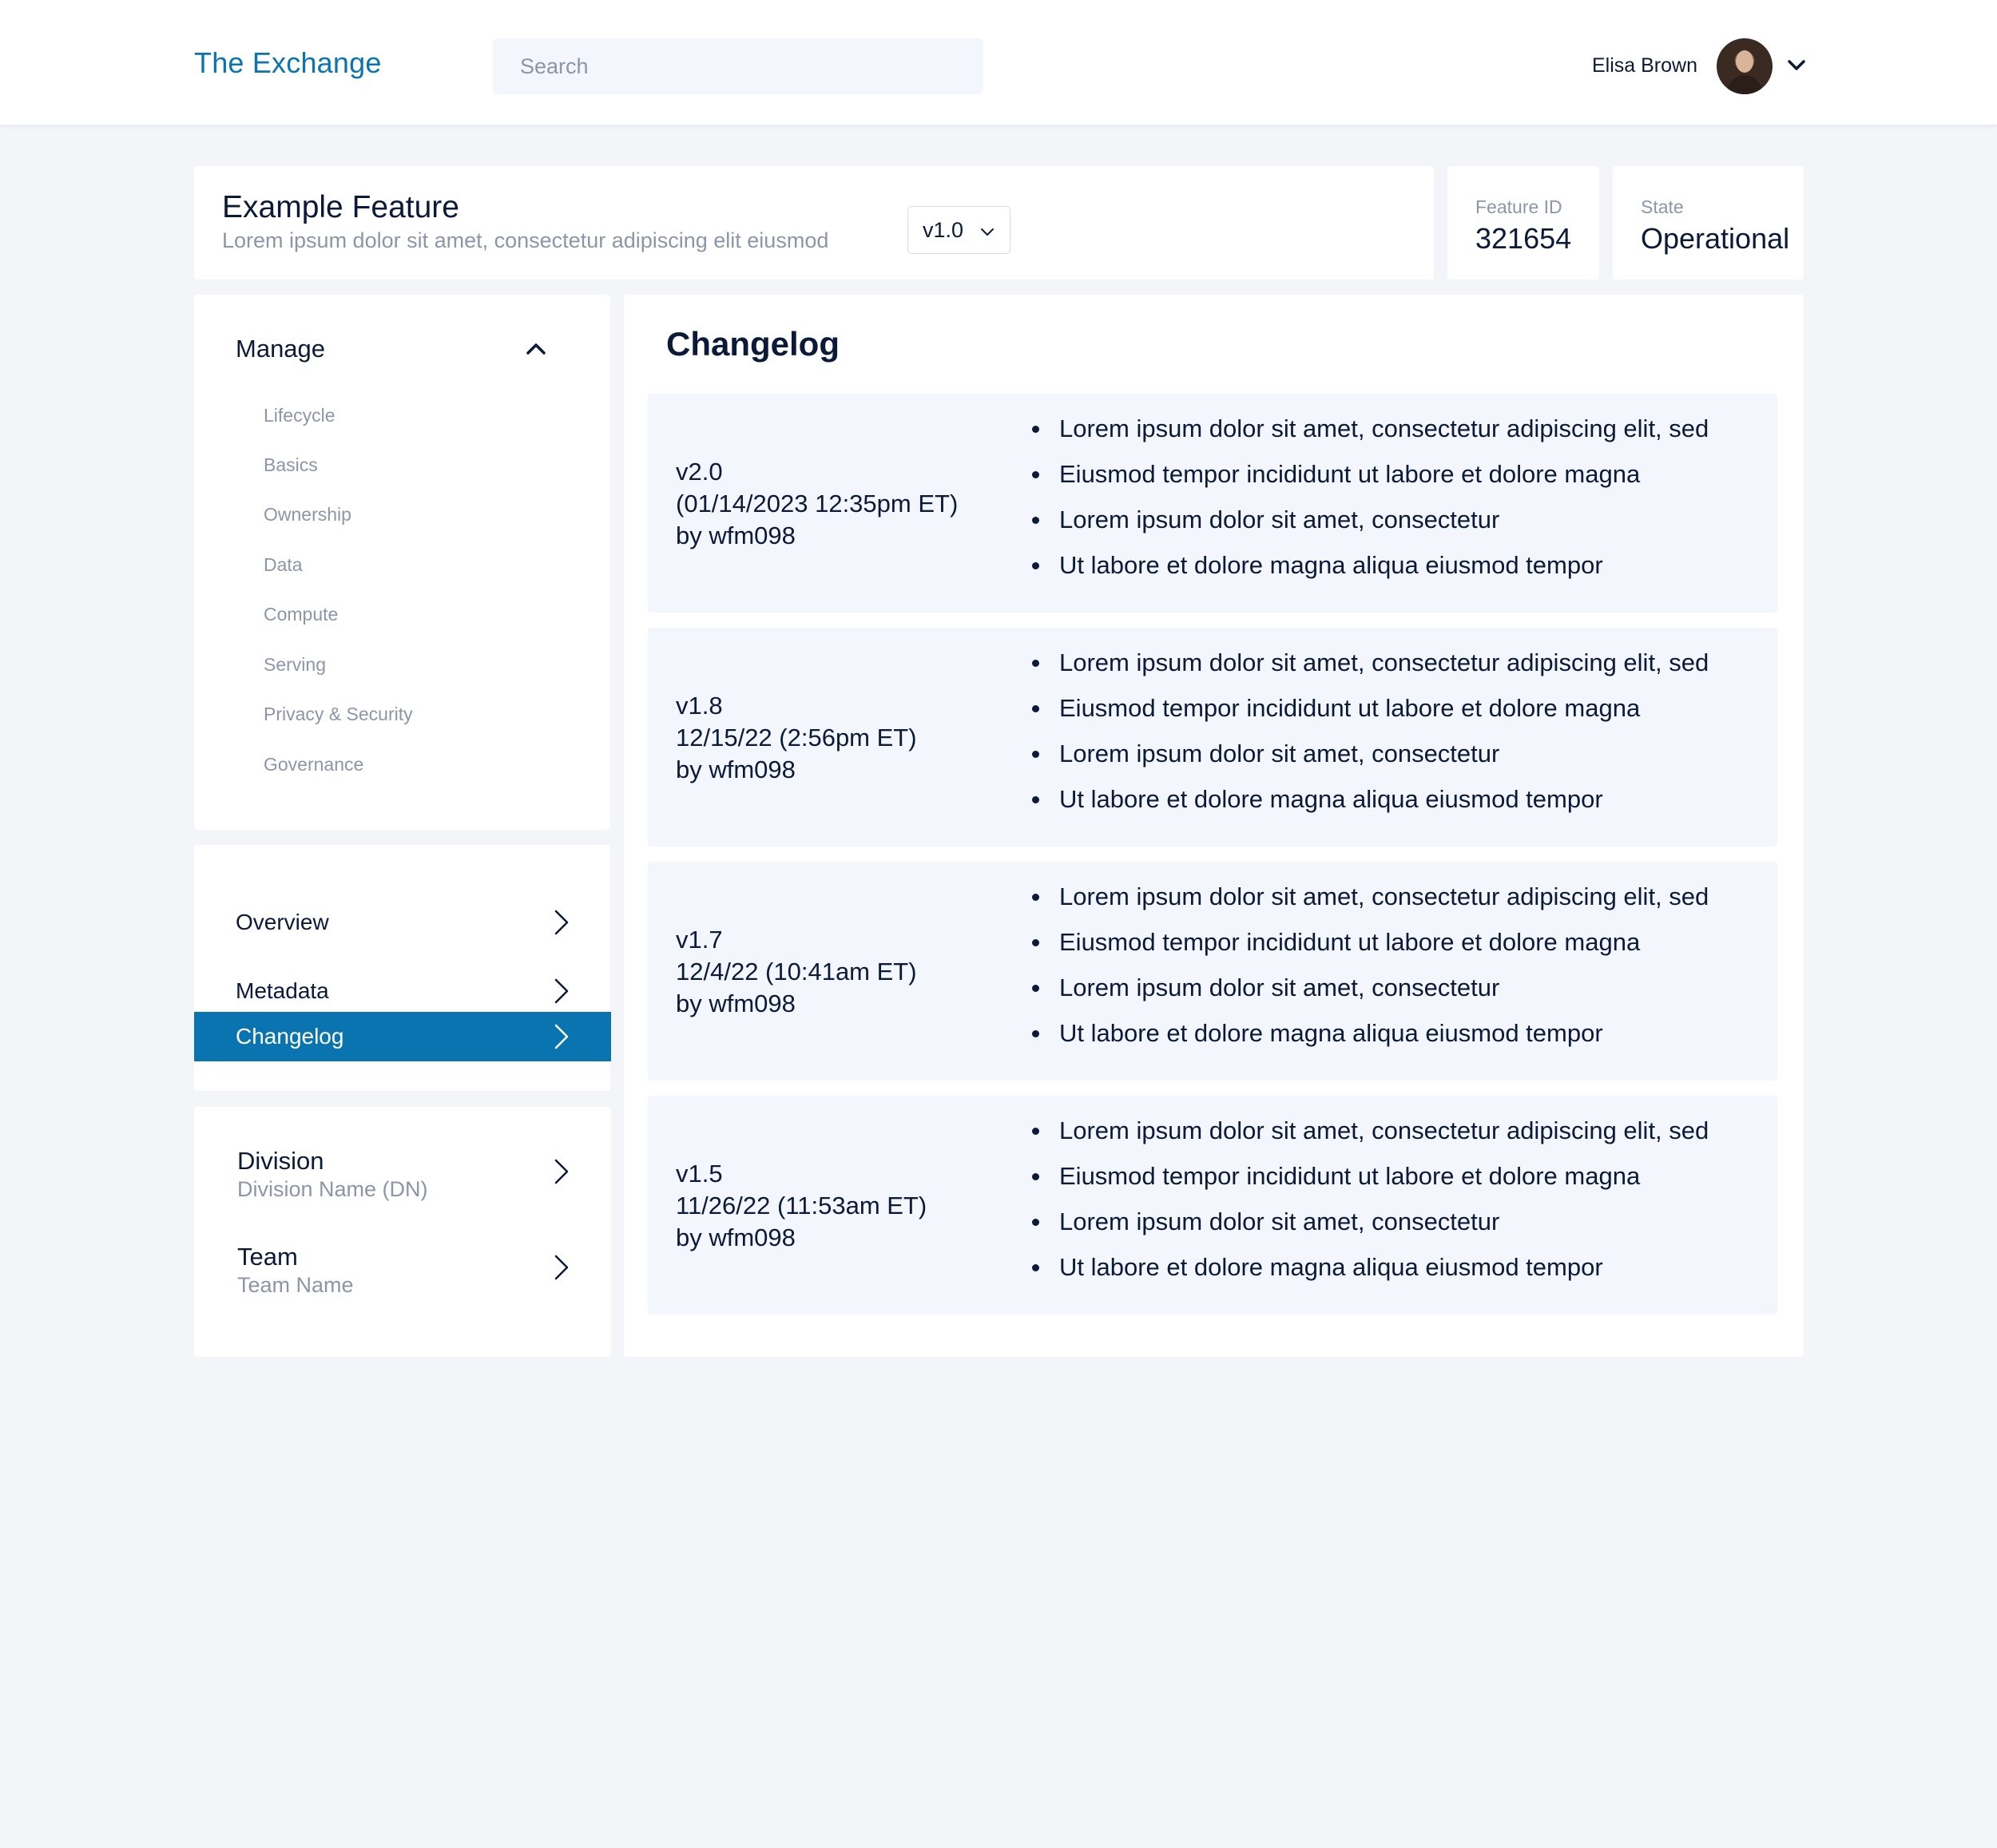 The width and height of the screenshot is (1997, 1848). I want to click on brand-logo: The Exchange, so click(288, 63).